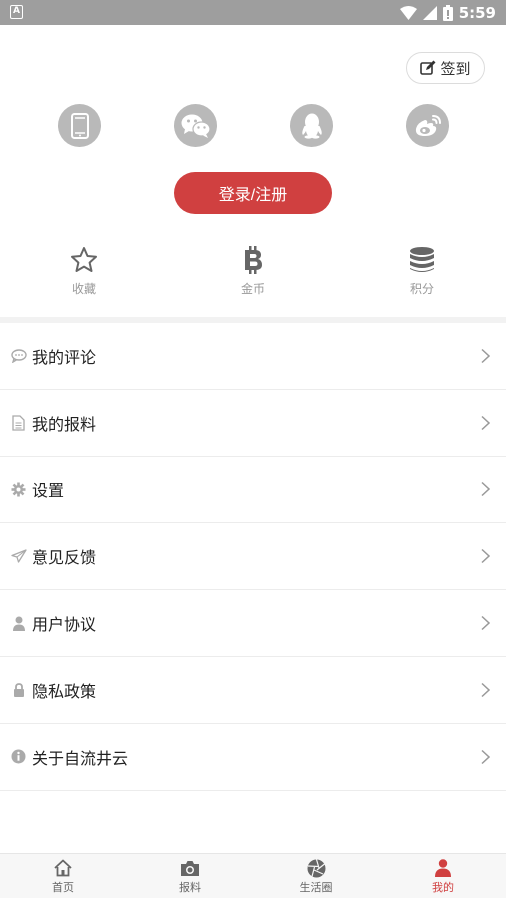 This screenshot has width=506, height=898. Describe the element at coordinates (253, 690) in the screenshot. I see `menu-item-privacy-policy: 隐私政策` at that location.